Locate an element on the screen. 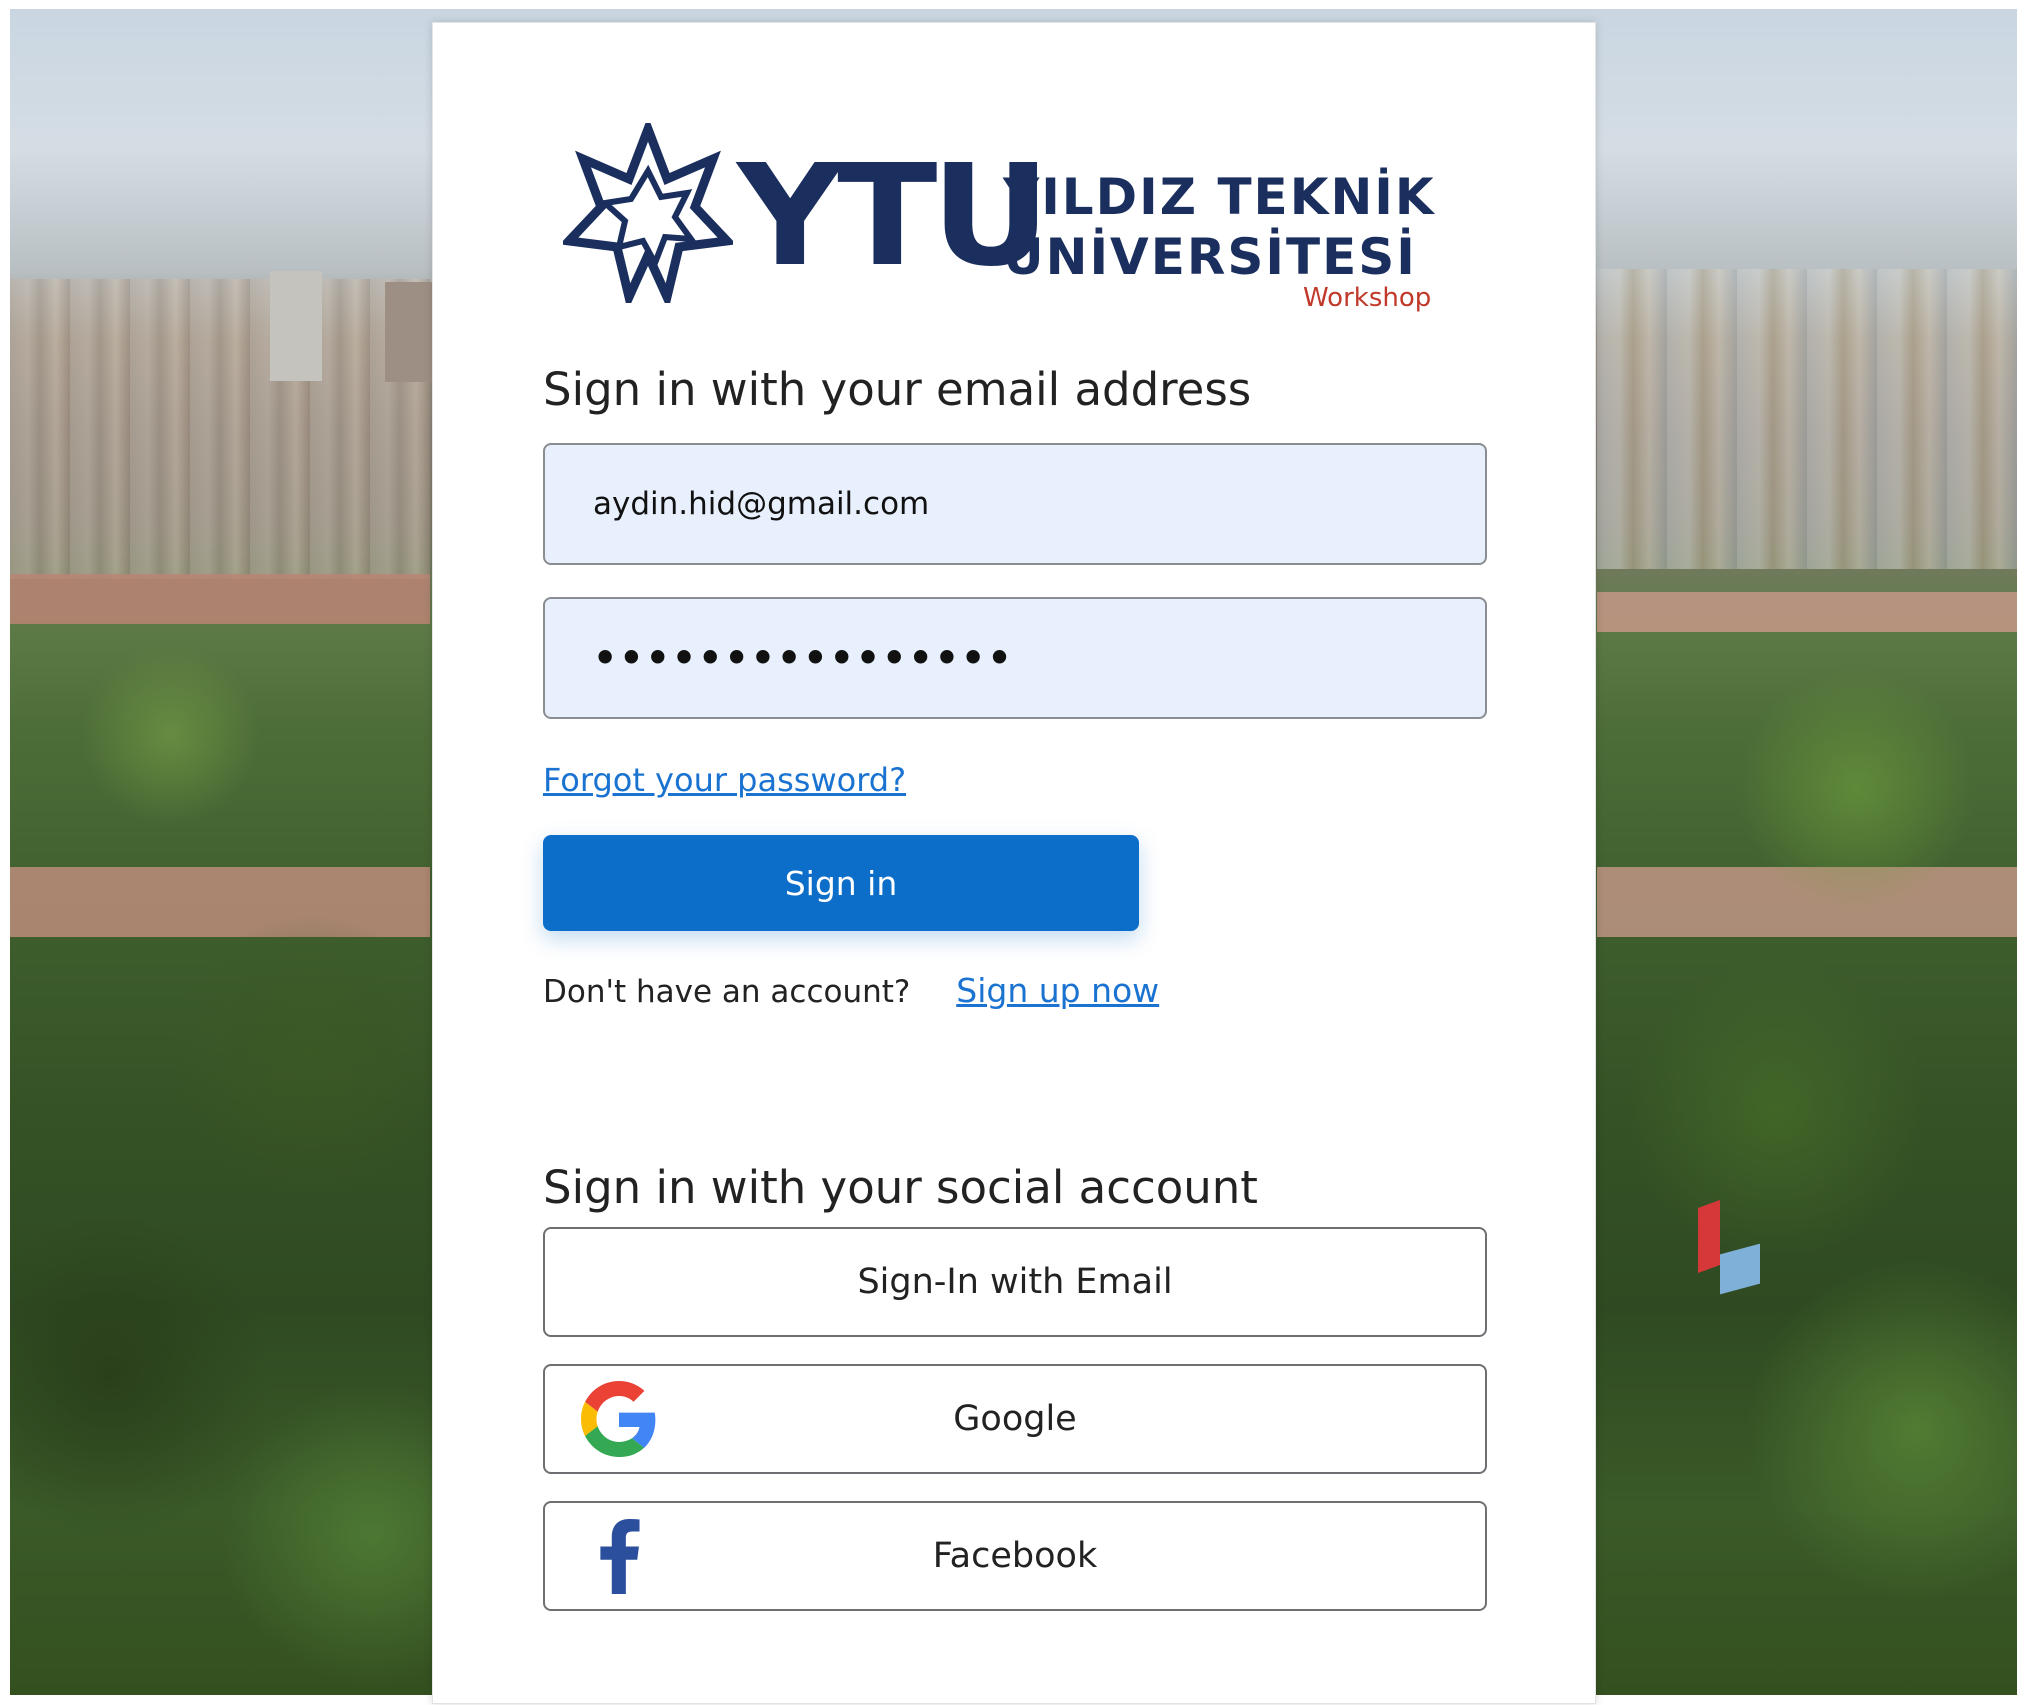 This screenshot has height=1705, width=2027. facebook-signin-button: Facebook is located at coordinates (1015, 1556).